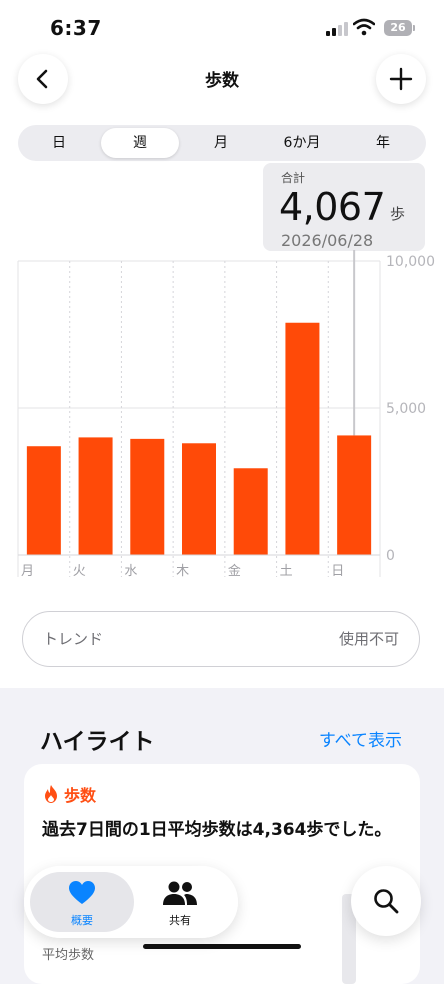 This screenshot has width=444, height=984. I want to click on highlights-title: ハイライト, so click(97, 742).